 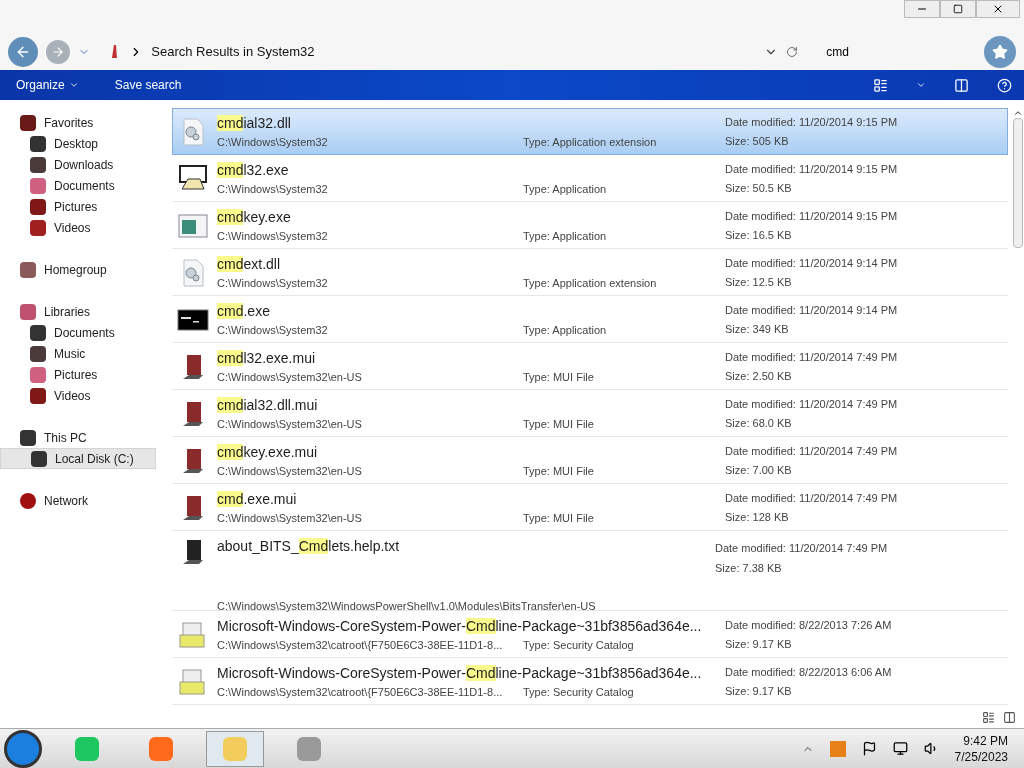 I want to click on flag-icon, so click(x=869, y=748).